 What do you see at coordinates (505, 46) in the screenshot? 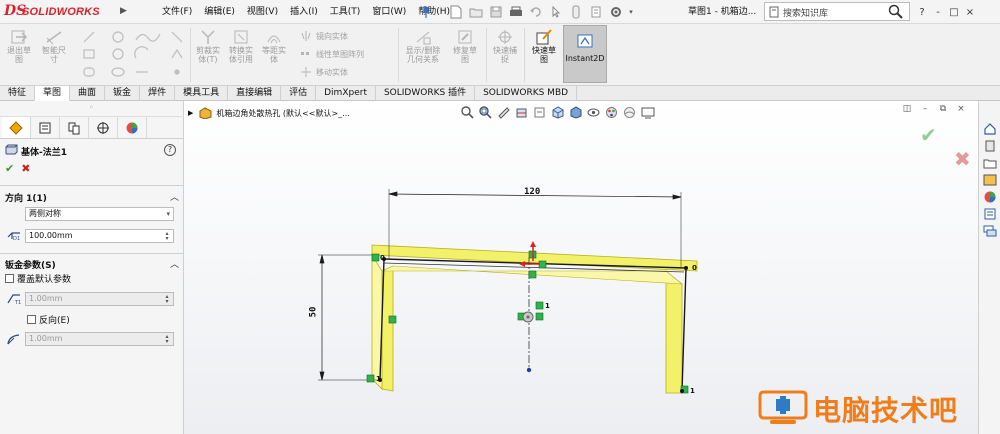
I see `quick-snaps-button: 快速捕 捉` at bounding box center [505, 46].